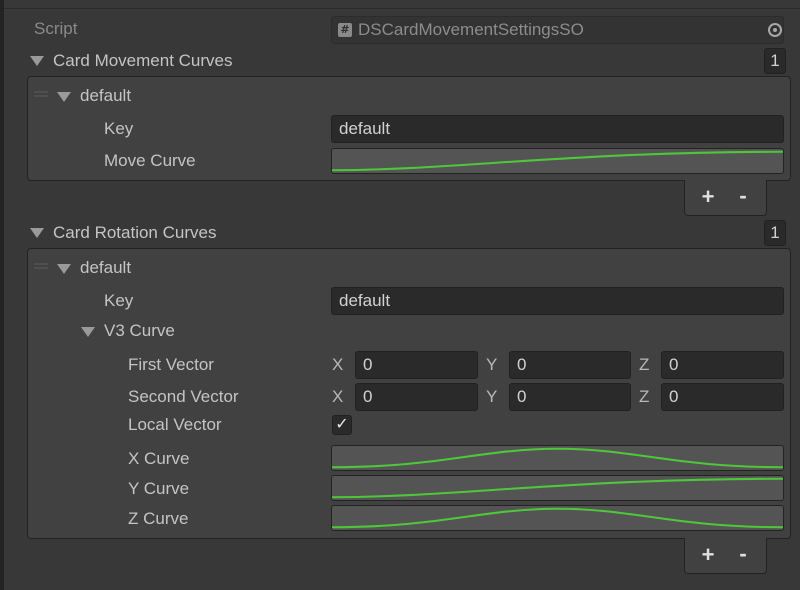  I want to click on y-curve-field, so click(557, 488).